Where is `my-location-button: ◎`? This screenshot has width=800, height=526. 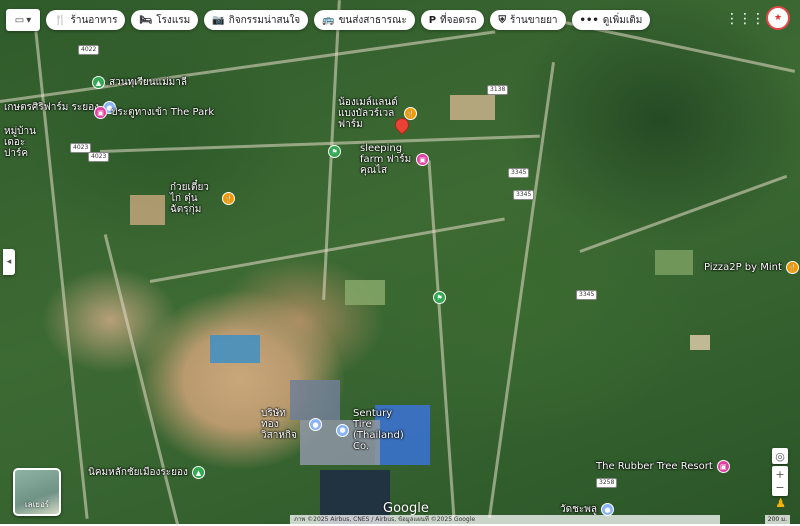
my-location-button: ◎ is located at coordinates (780, 456).